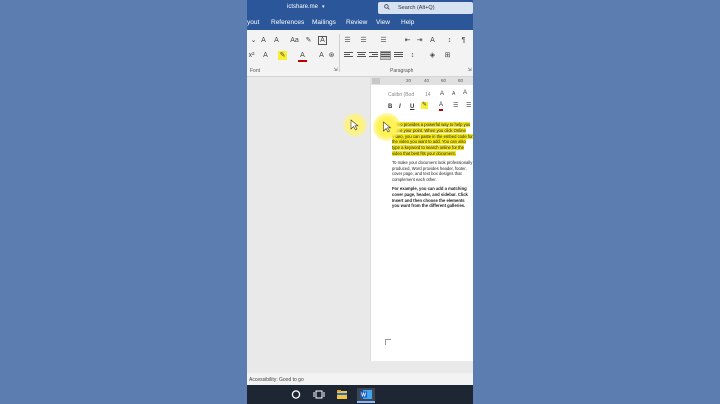 The image size is (720, 404). I want to click on chevron-down-icon: ▾, so click(323, 7).